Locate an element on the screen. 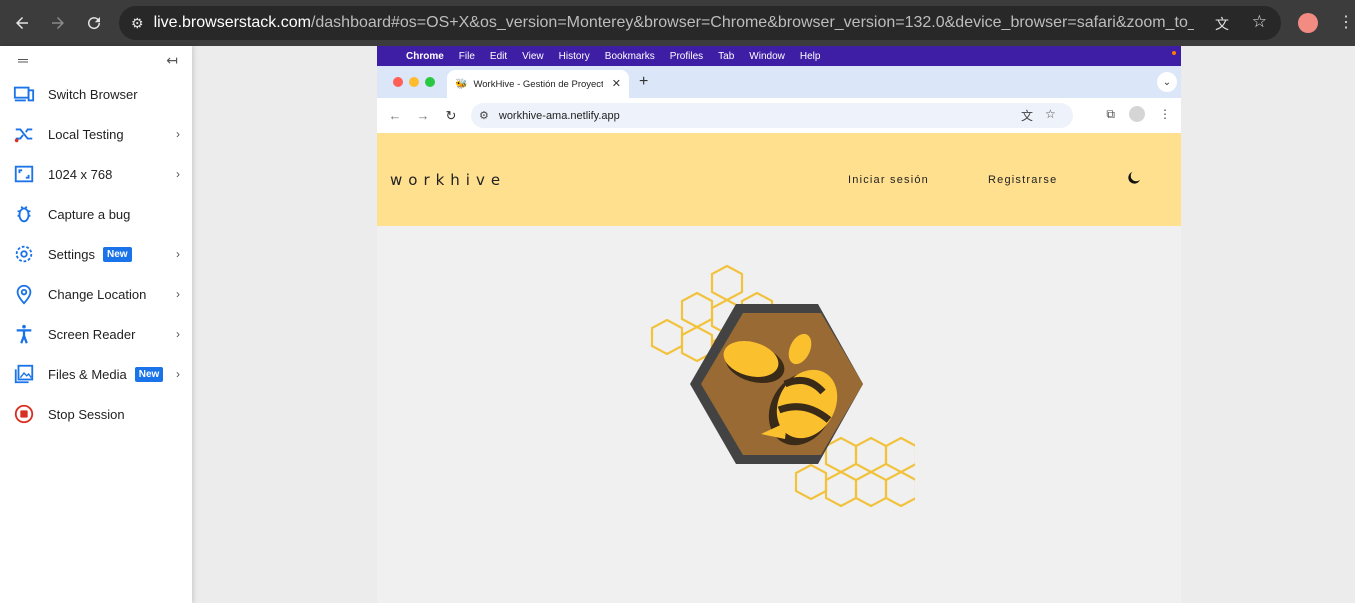 The width and height of the screenshot is (1355, 603). back-arrow-icon is located at coordinates (22, 23).